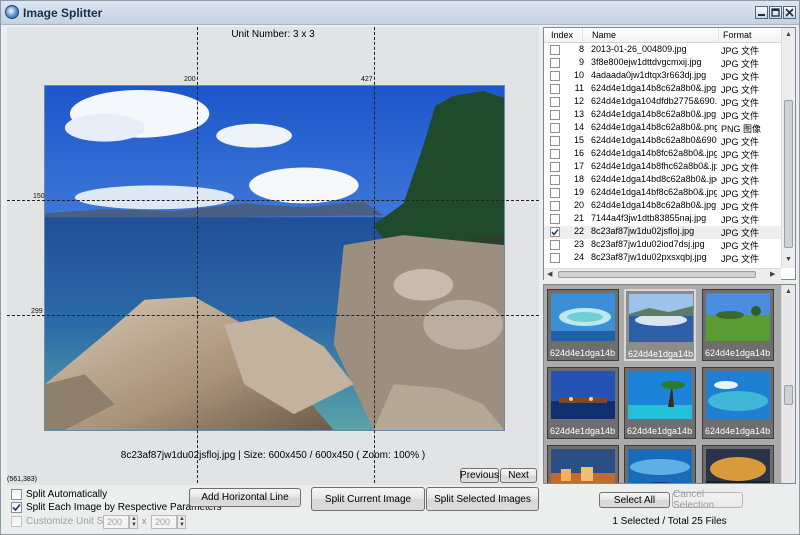  I want to click on row-index: 19, so click(578, 192).